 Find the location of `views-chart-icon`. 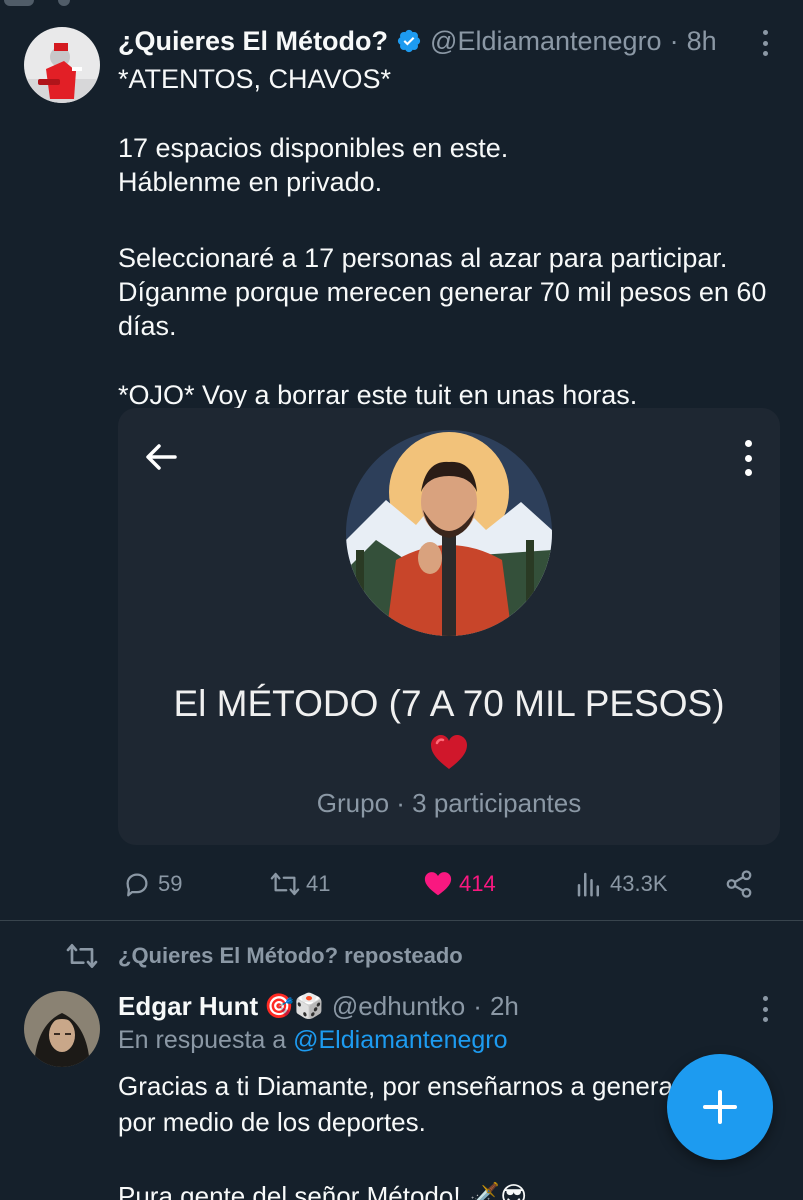

views-chart-icon is located at coordinates (588, 884).